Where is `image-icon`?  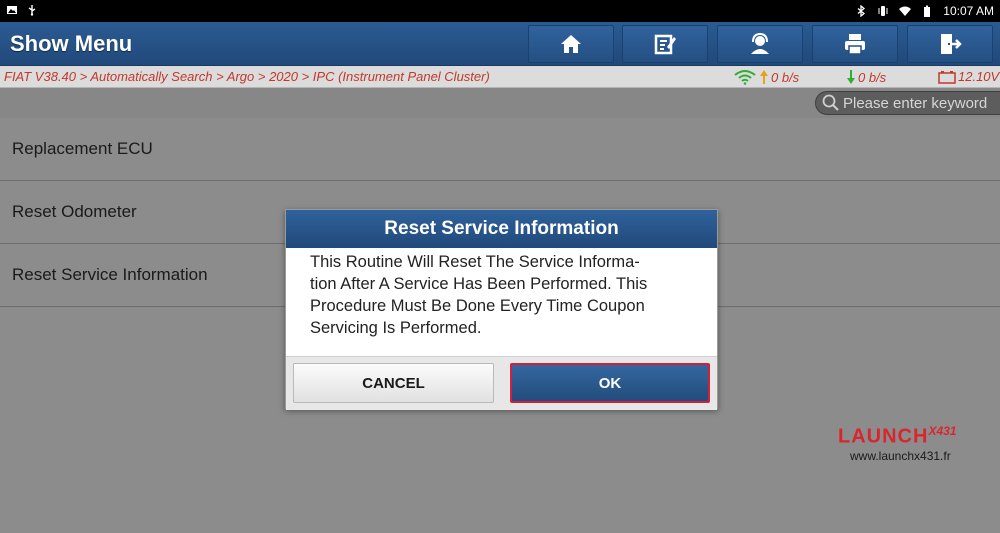
image-icon is located at coordinates (12, 10).